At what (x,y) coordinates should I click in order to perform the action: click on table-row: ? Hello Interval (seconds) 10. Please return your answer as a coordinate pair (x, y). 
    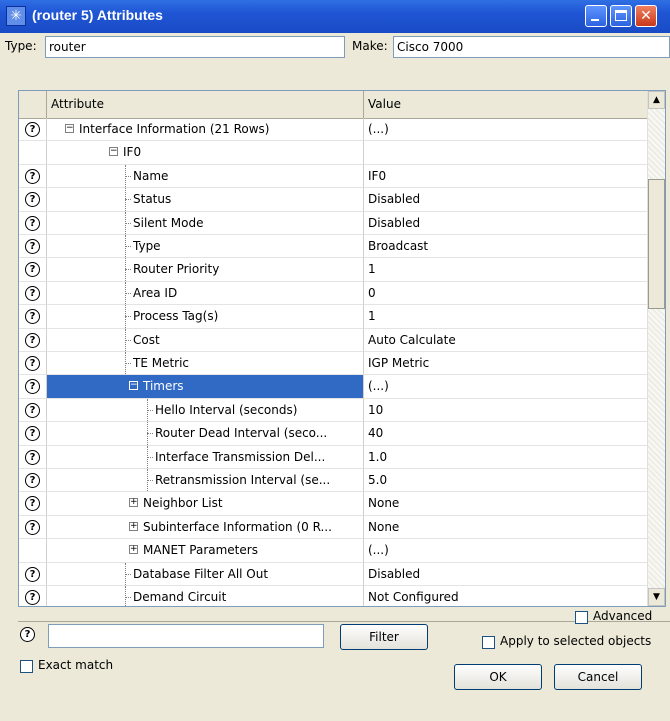
    Looking at the image, I should click on (333, 410).